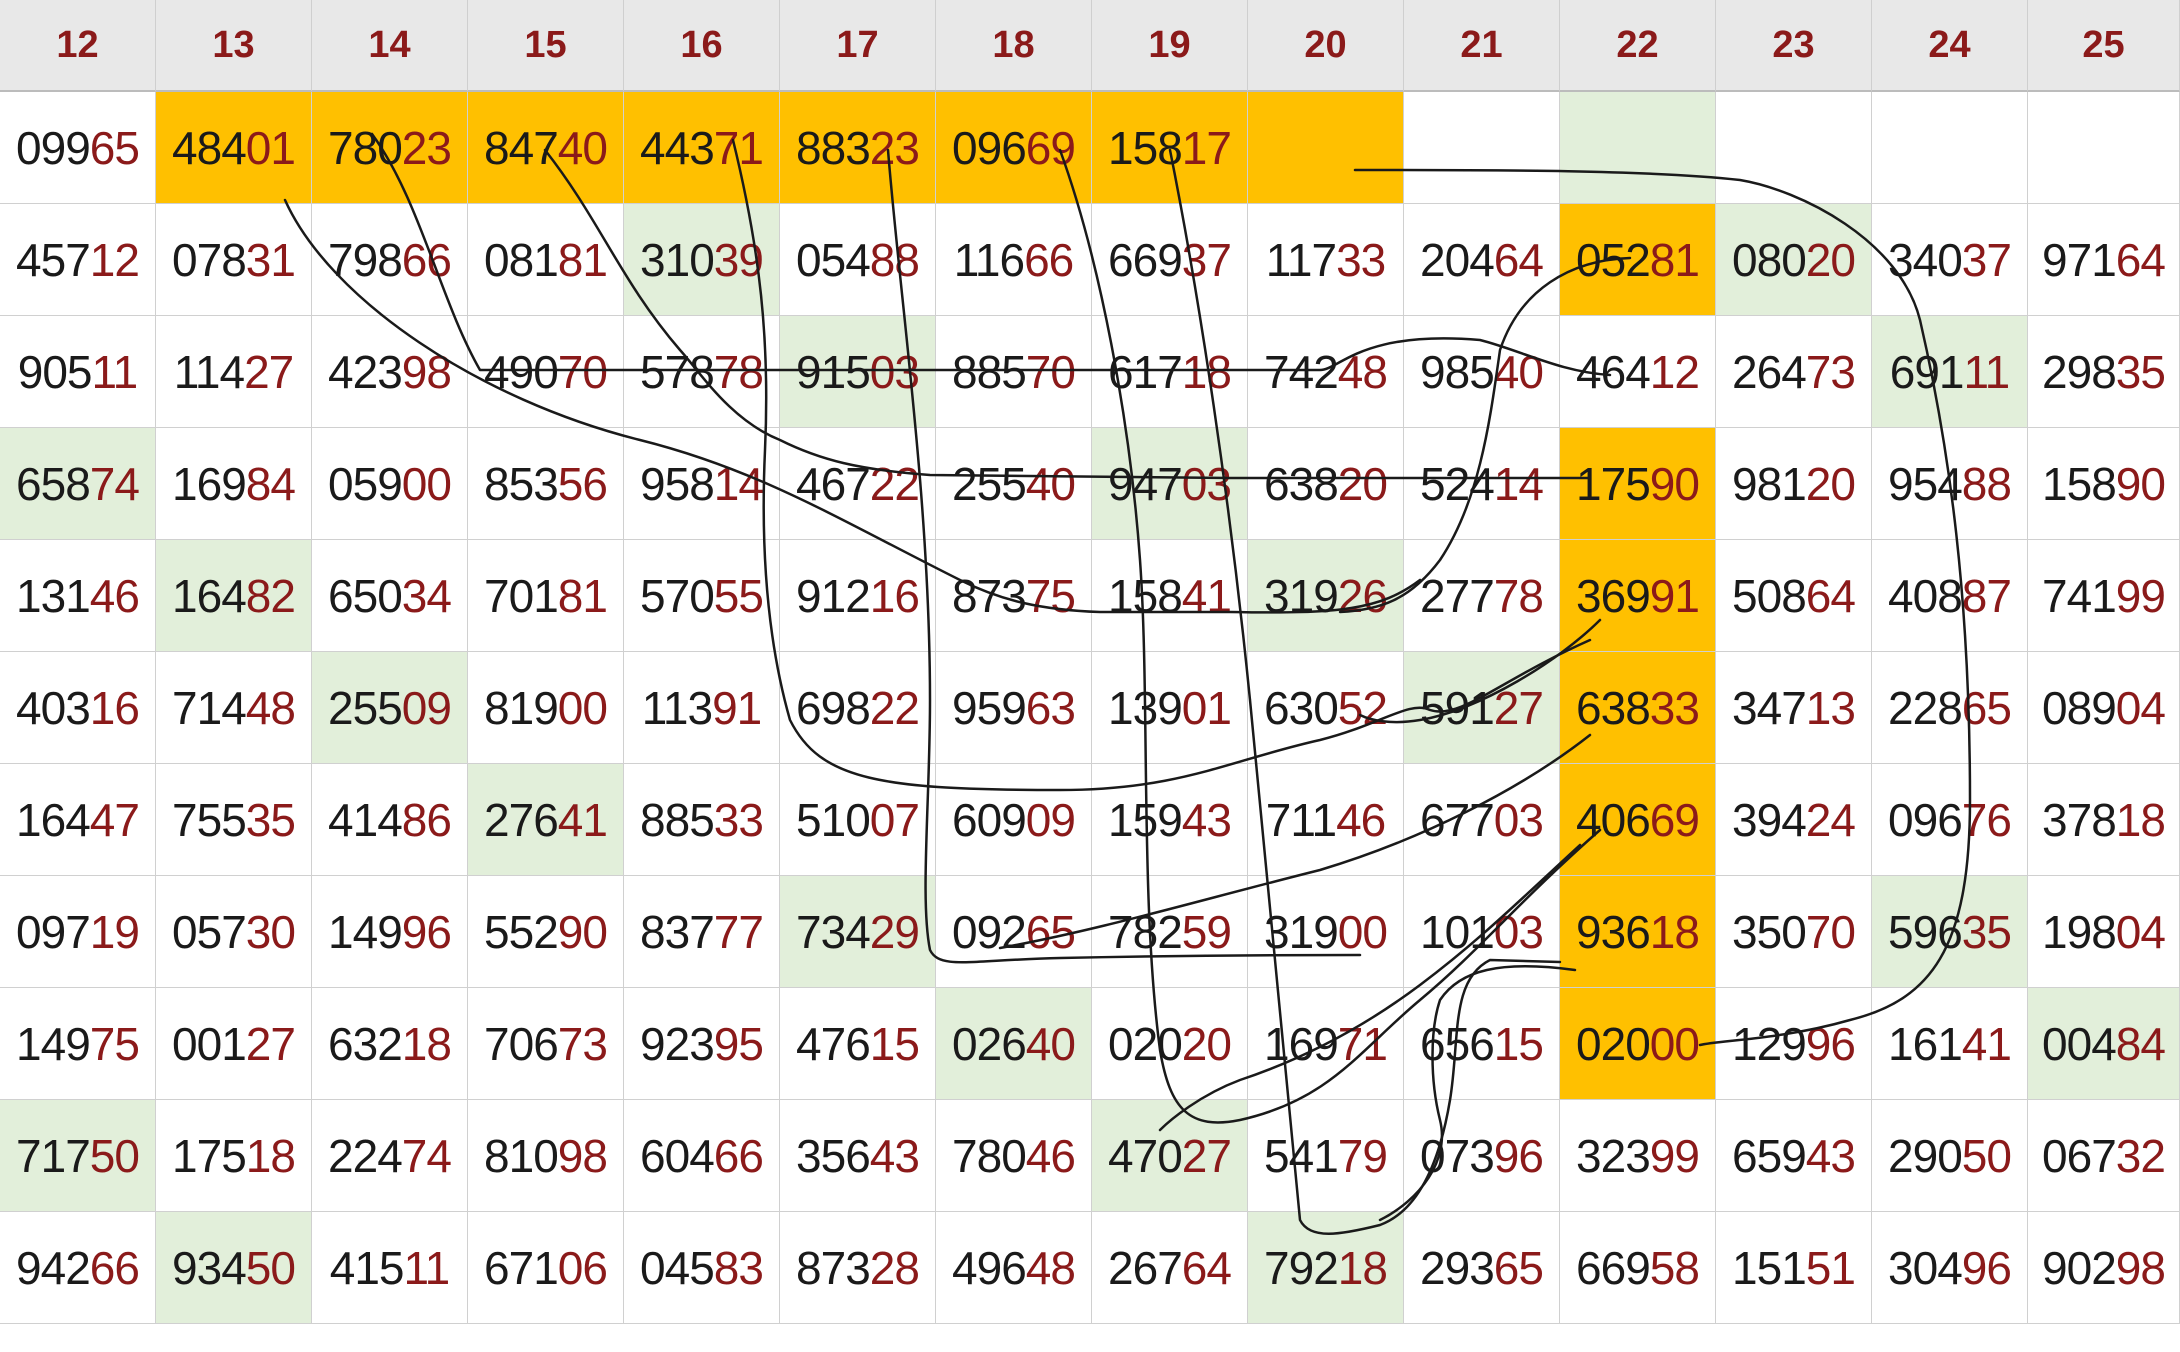 The height and width of the screenshot is (1352, 2180). What do you see at coordinates (833, 1155) in the screenshot?
I see `cell-digits-leading: 356` at bounding box center [833, 1155].